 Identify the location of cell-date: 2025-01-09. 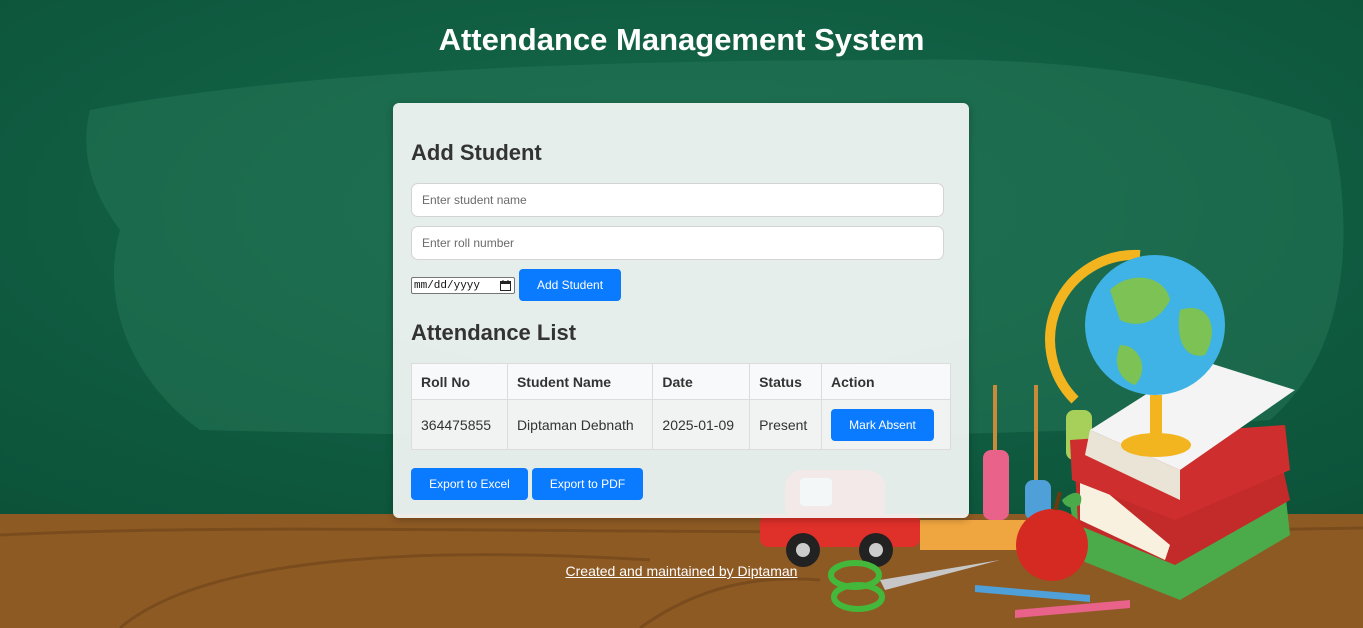
(701, 424).